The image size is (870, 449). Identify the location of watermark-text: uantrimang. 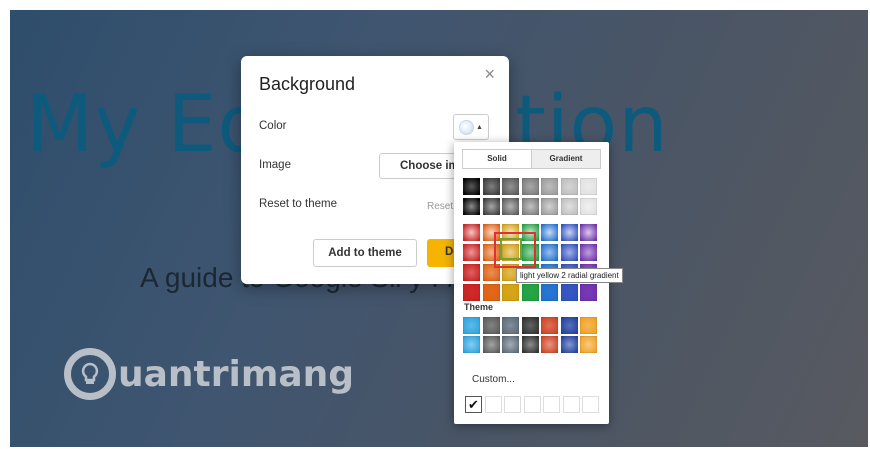
(236, 374).